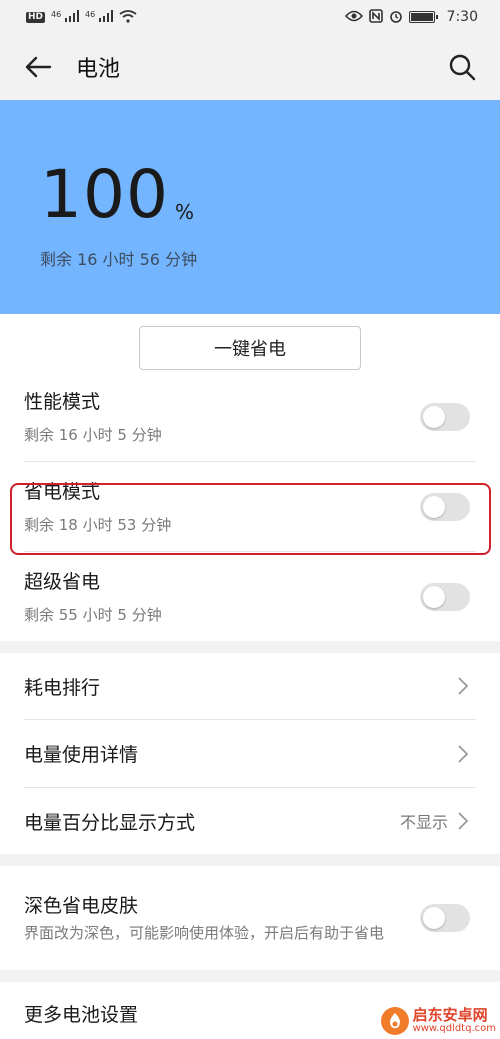 Image resolution: width=500 pixels, height=1039 pixels. What do you see at coordinates (204, 933) in the screenshot?
I see `dark-skin-subtitle: 界面改为深色，可能影响使用体验，开启后有助于省电` at bounding box center [204, 933].